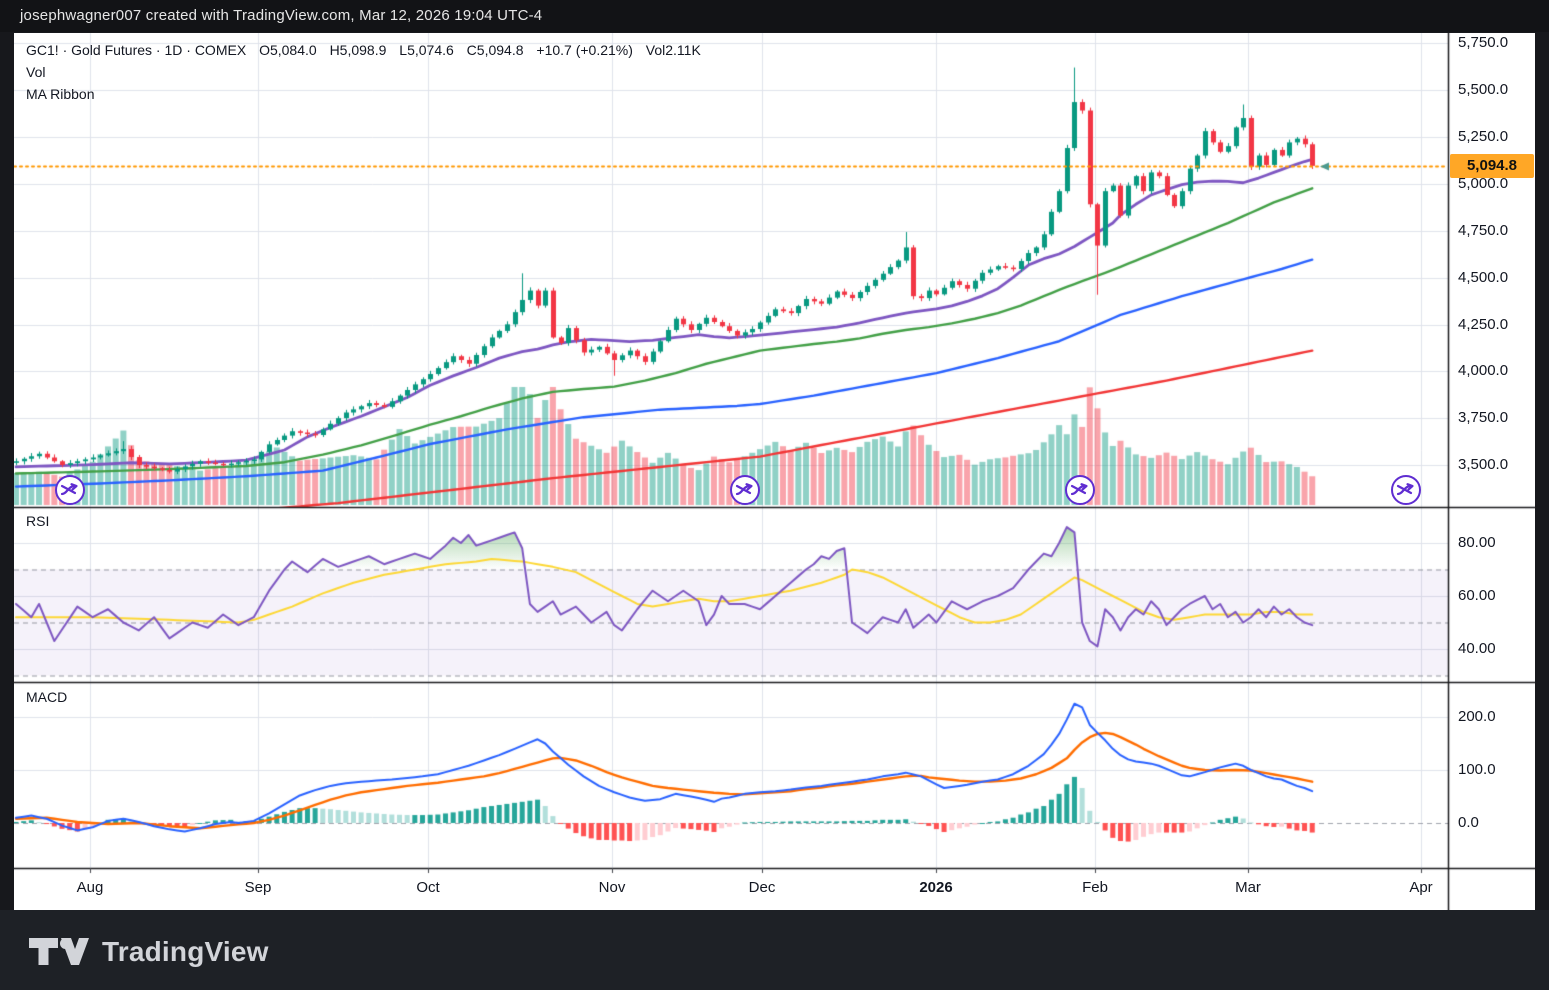  I want to click on price-axis-label: 3,500.0, so click(1483, 464).